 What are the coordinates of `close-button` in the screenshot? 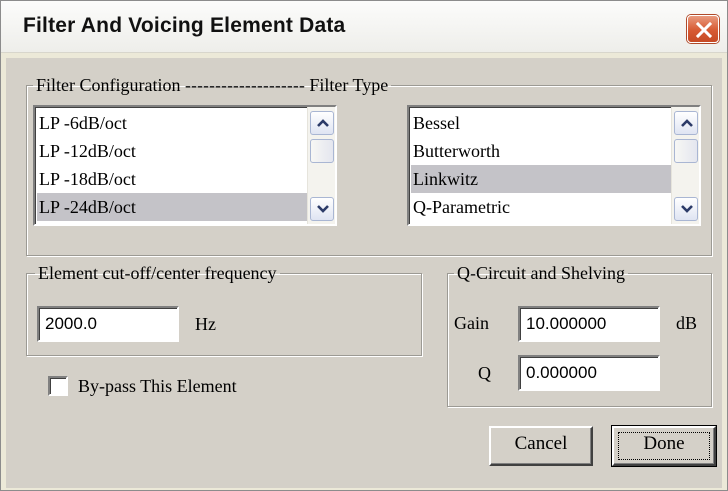 It's located at (703, 29).